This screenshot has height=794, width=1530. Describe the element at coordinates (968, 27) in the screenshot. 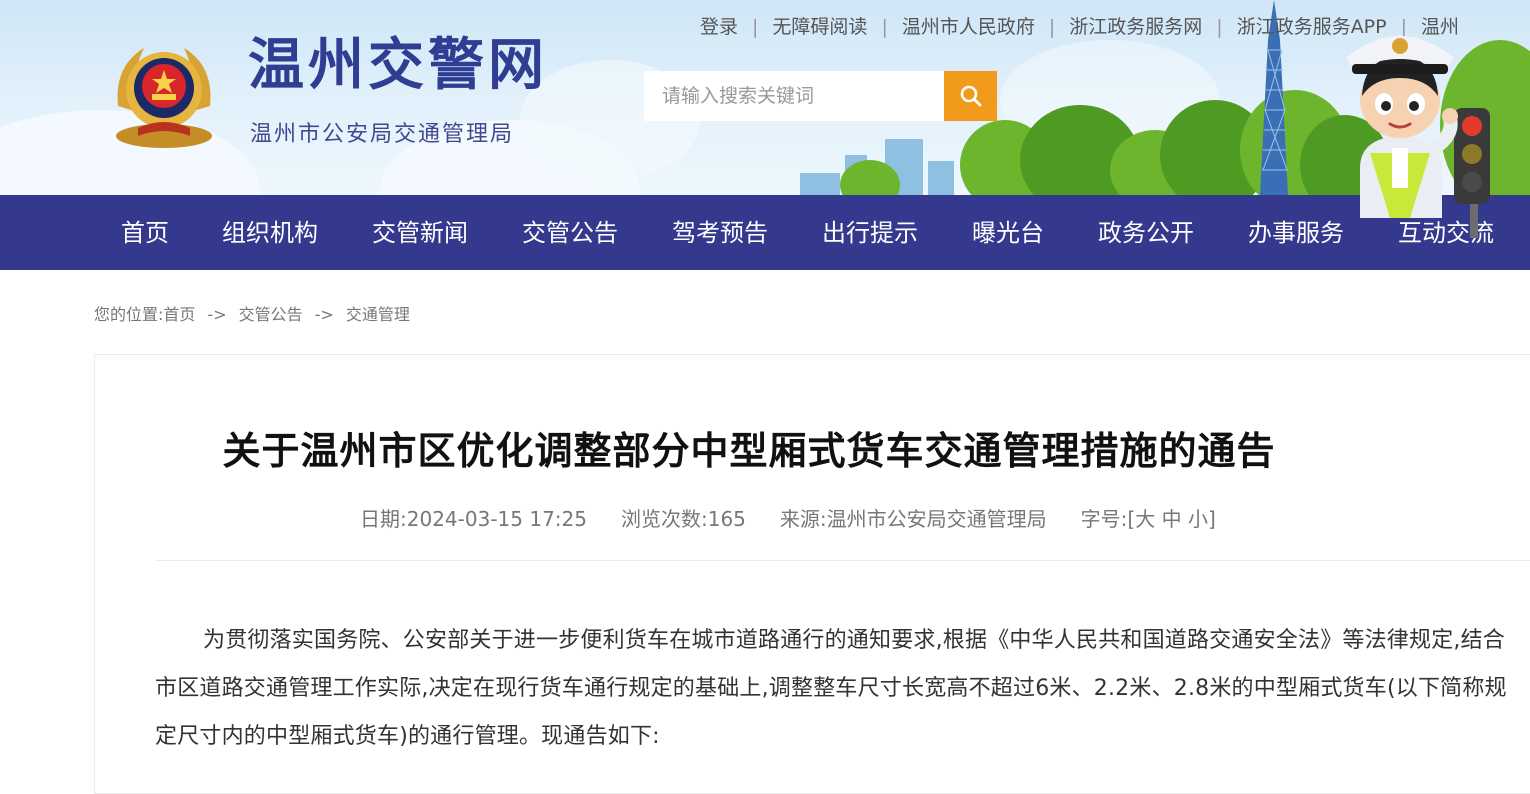

I see `wenzhou-government-link: 温州市人民政府` at that location.